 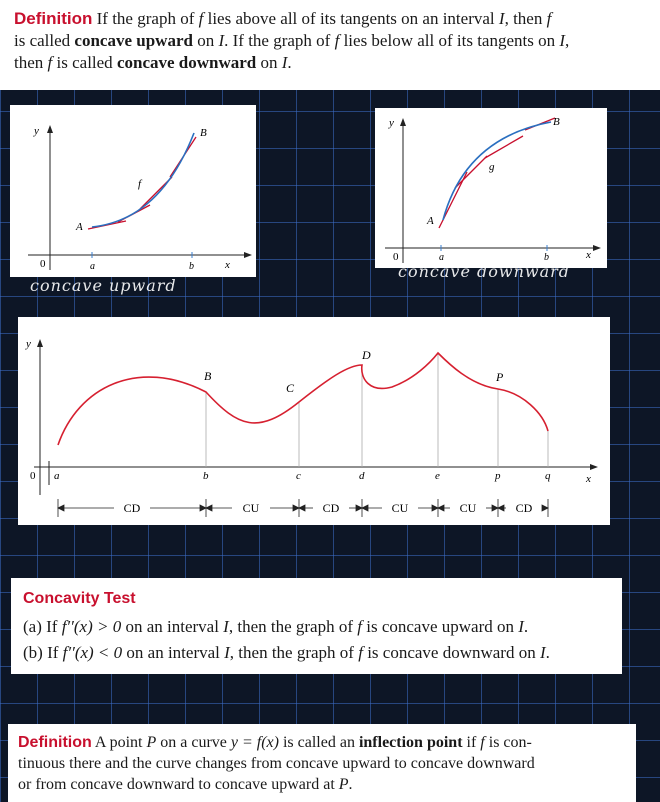 What do you see at coordinates (298, 476) in the screenshot?
I see `tick-c: c` at bounding box center [298, 476].